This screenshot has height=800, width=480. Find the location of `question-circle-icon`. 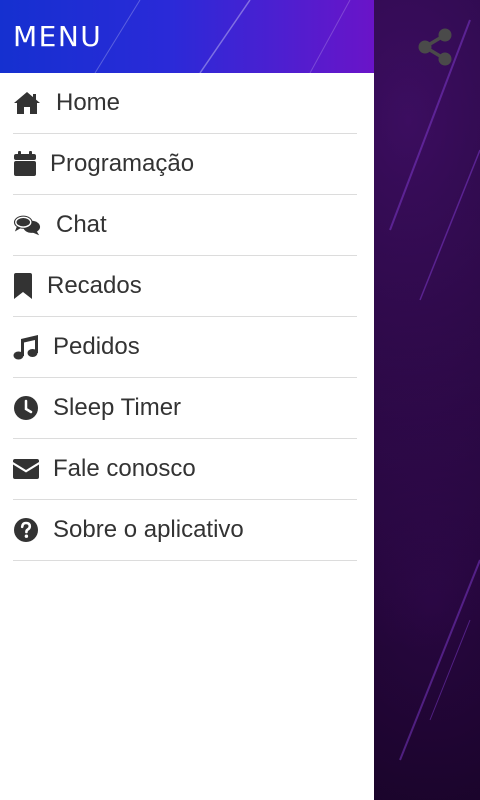

question-circle-icon is located at coordinates (27, 530).